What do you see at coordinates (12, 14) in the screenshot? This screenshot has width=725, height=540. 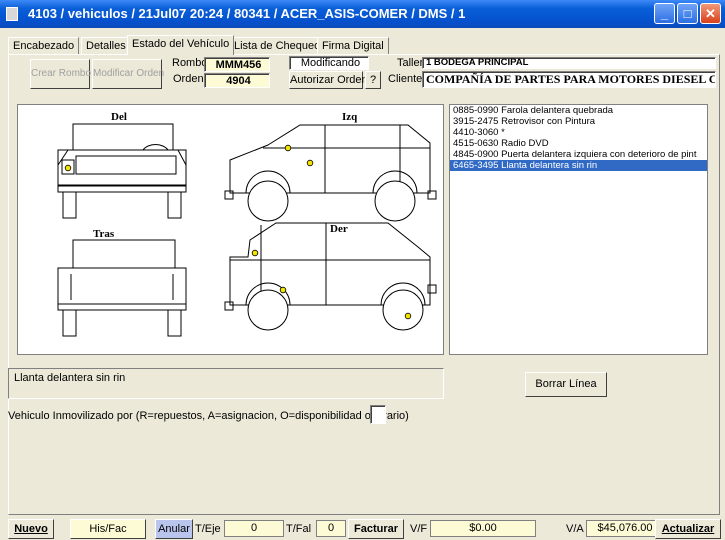 I see `app-icon` at bounding box center [12, 14].